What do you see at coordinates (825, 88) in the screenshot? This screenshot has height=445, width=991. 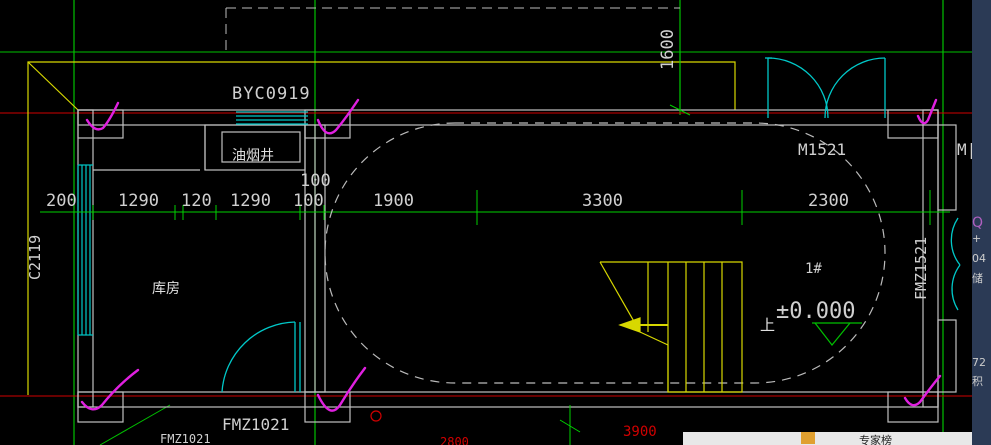 I see `door-m1521` at bounding box center [825, 88].